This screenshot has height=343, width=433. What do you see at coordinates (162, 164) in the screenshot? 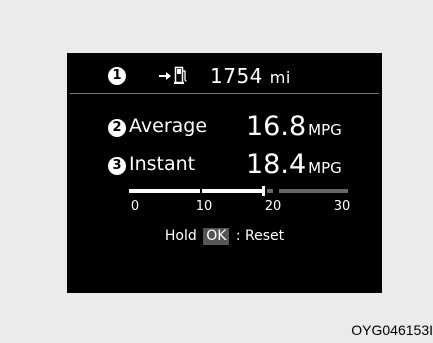
I see `instant-label: Instant` at bounding box center [162, 164].